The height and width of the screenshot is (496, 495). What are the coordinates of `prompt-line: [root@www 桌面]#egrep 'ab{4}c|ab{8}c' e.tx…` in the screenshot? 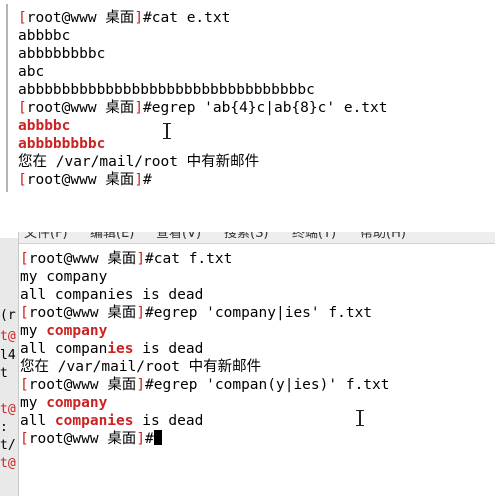 It's located at (202, 108).